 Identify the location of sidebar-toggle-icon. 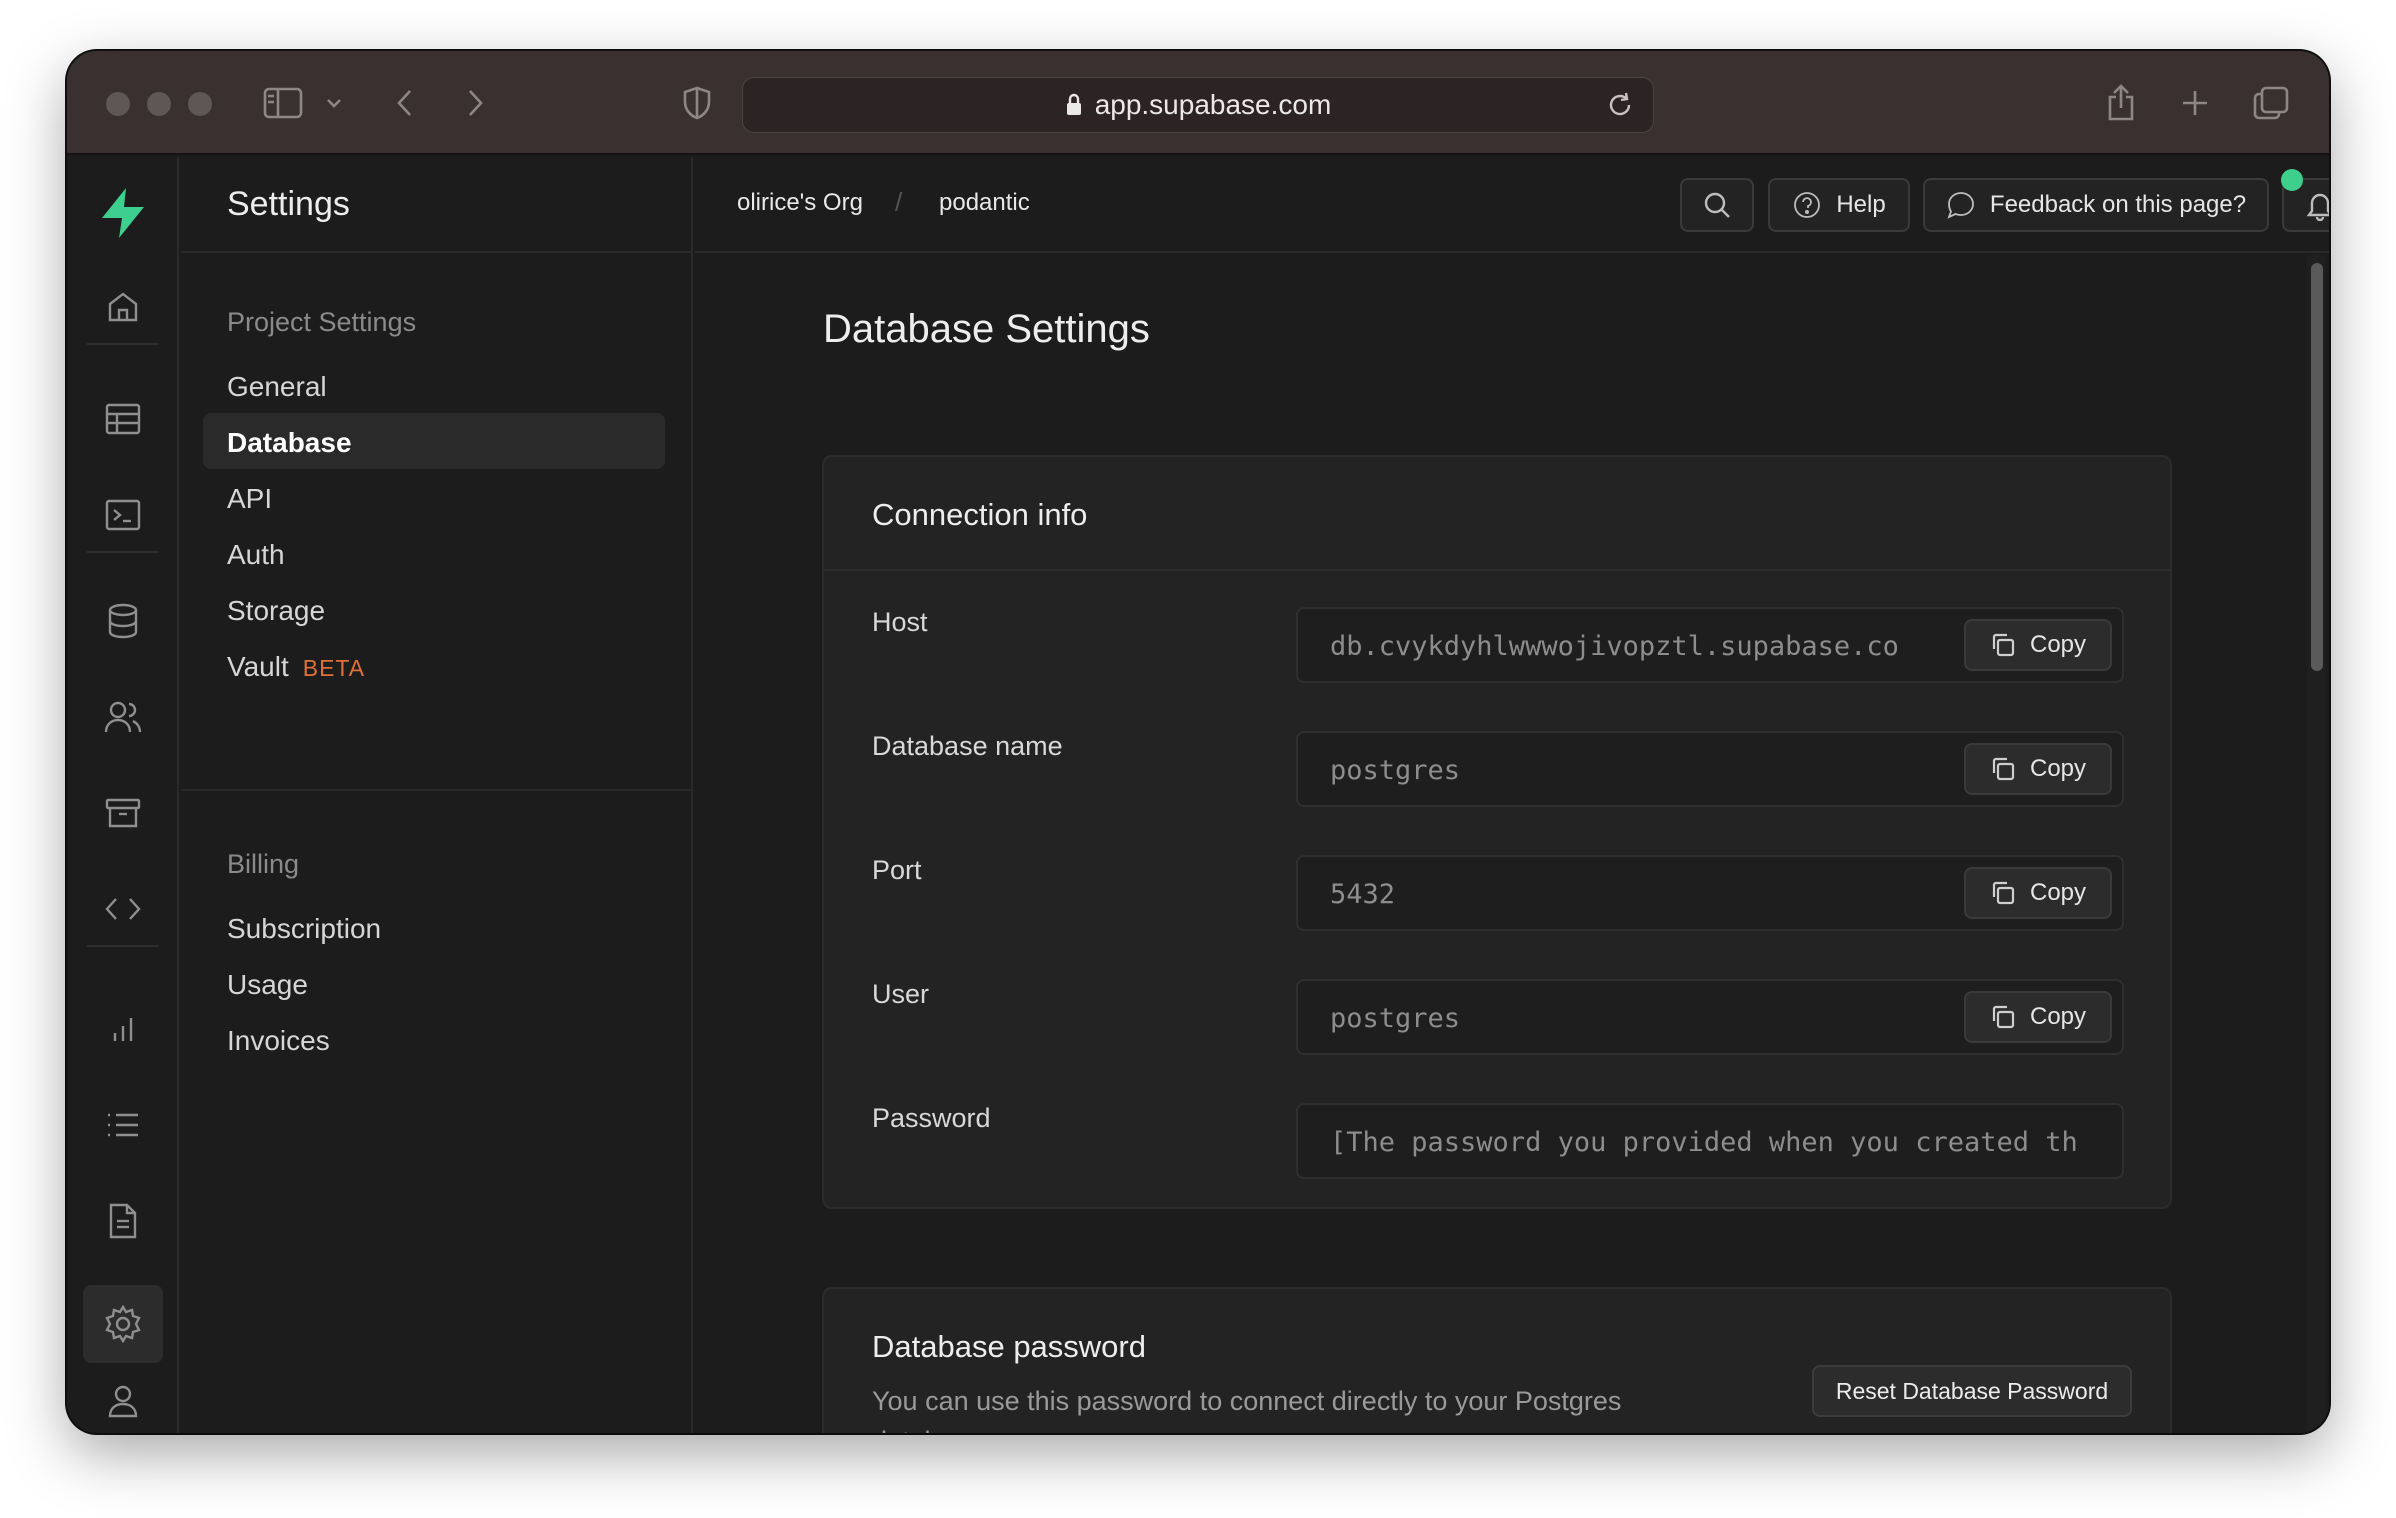
(283, 103).